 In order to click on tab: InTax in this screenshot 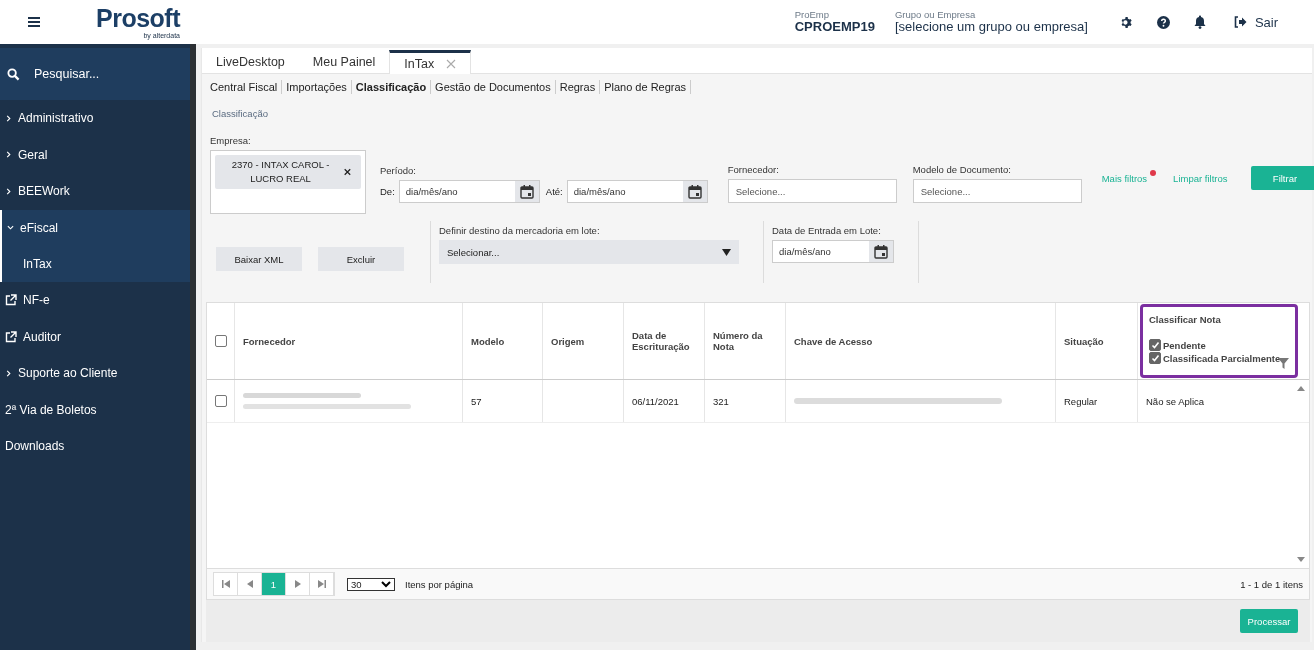, I will do `click(430, 62)`.